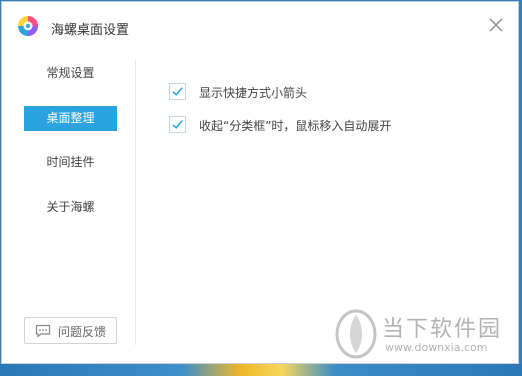  I want to click on sidebar-item-time-widget: 时间挂件, so click(70, 162).